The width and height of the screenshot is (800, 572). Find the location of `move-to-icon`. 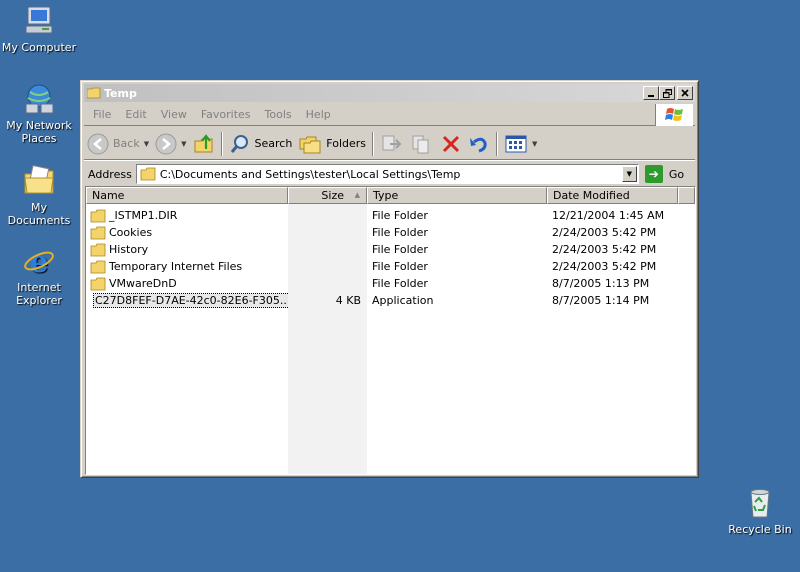

move-to-icon is located at coordinates (392, 142).